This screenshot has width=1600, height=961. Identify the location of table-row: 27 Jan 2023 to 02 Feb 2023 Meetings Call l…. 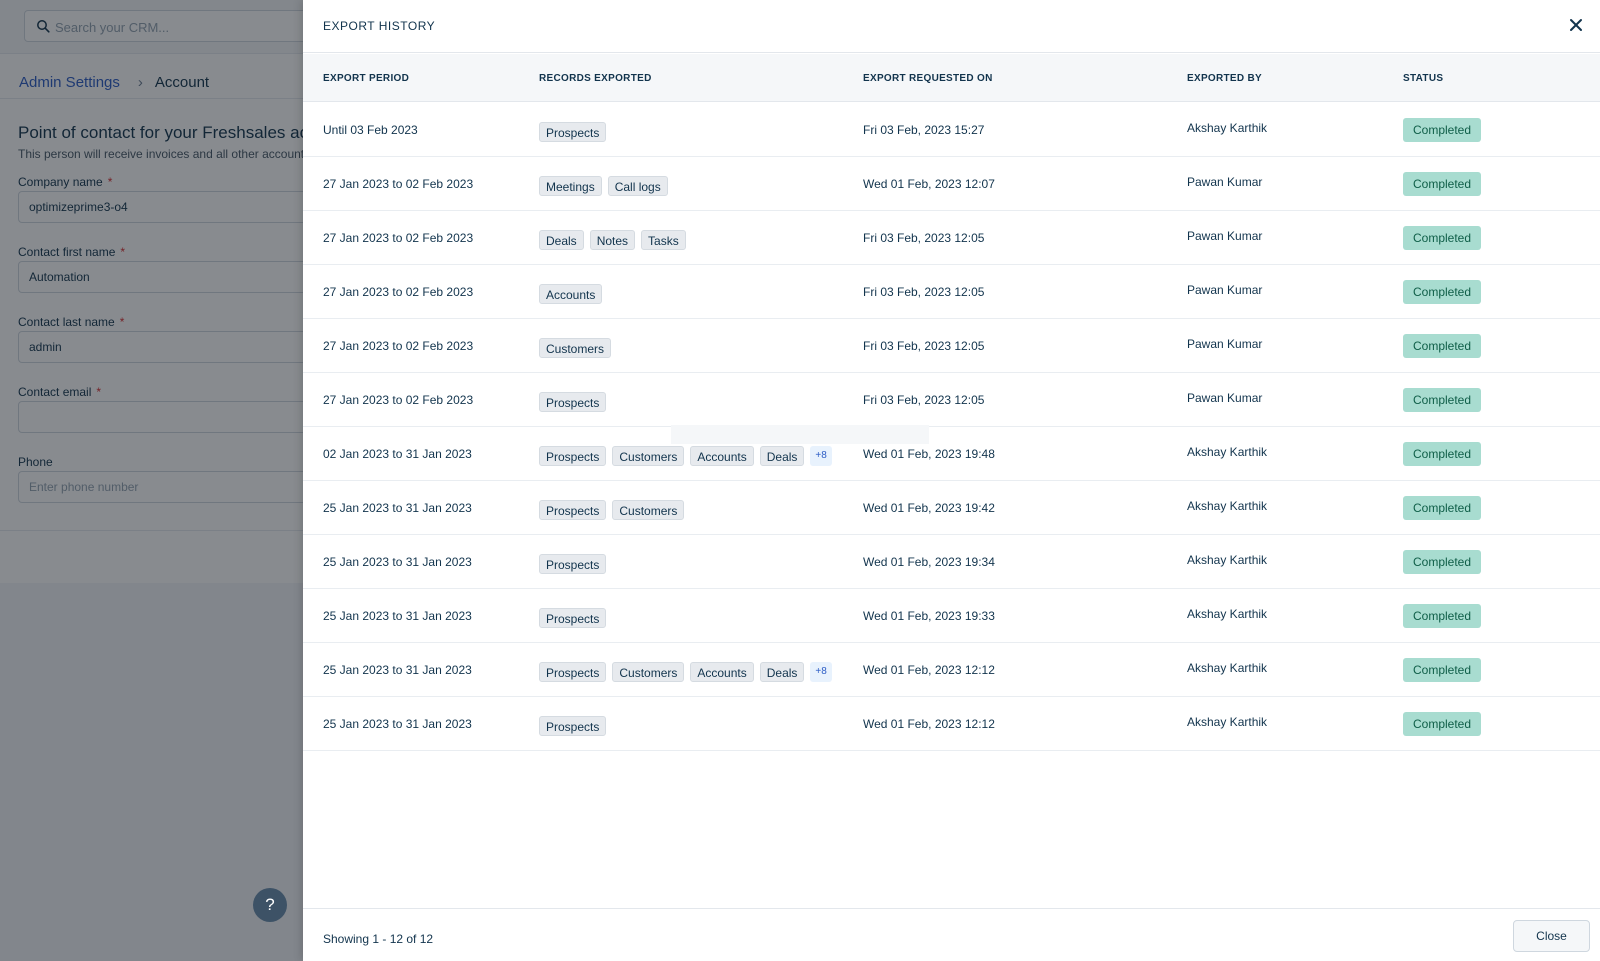
(951, 184).